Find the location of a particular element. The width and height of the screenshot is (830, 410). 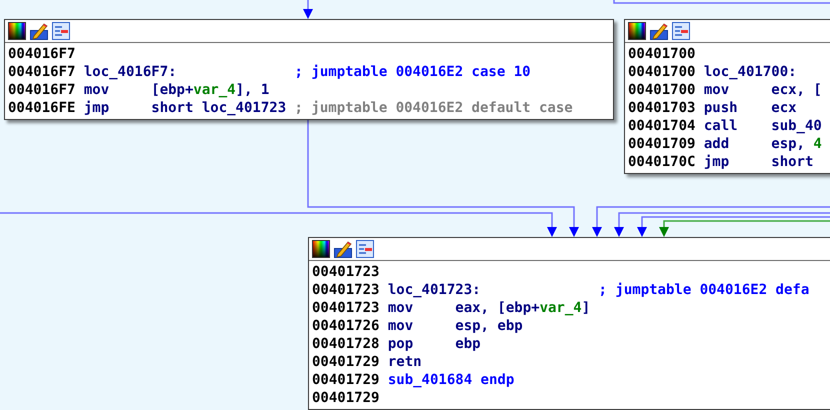

edge-arrow is located at coordinates (308, 9).